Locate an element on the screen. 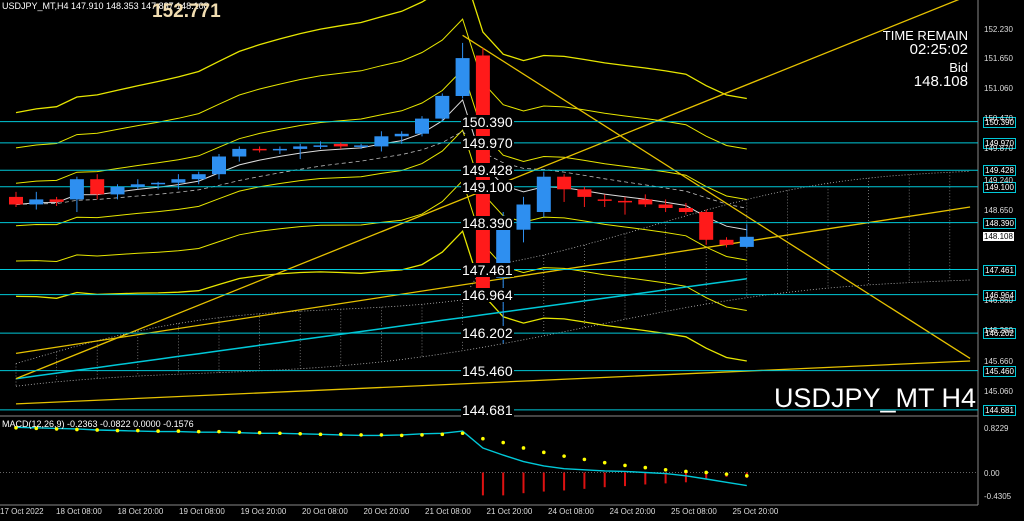 The height and width of the screenshot is (521, 1024). symbol-timeframe-label: USDJPY_MT H4 is located at coordinates (874, 398).